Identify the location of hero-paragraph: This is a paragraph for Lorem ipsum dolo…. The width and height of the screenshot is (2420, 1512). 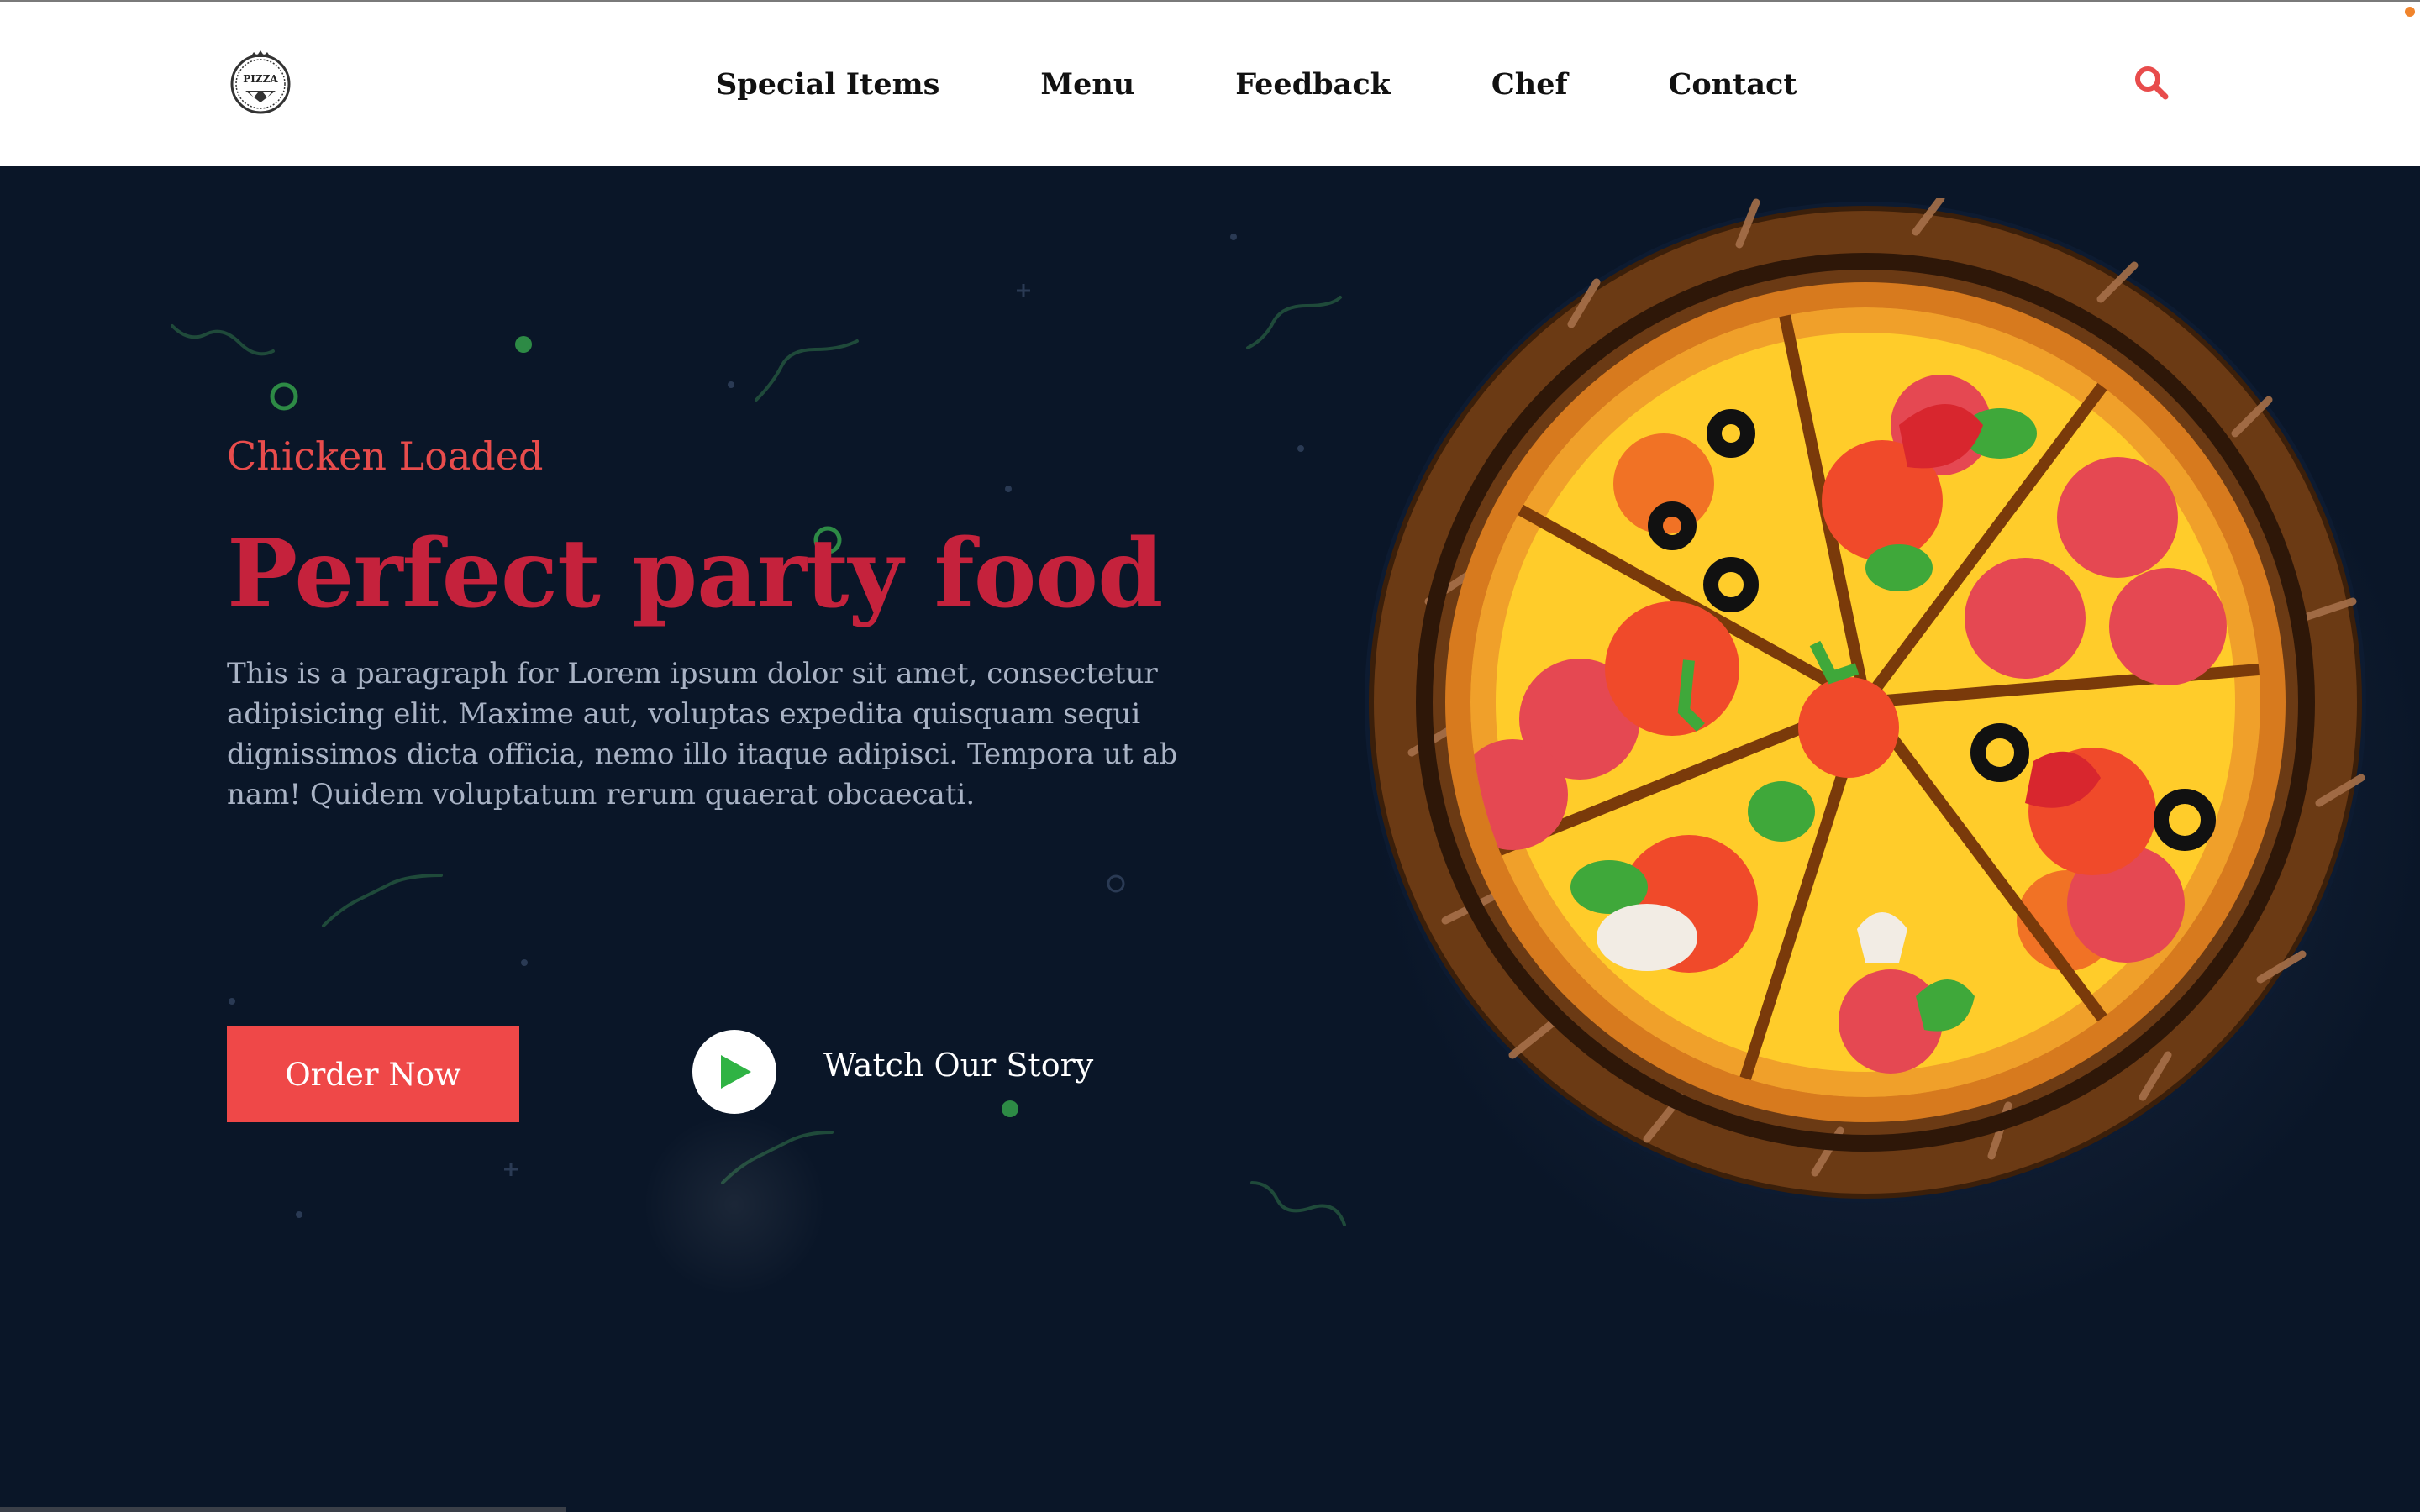
(703, 734).